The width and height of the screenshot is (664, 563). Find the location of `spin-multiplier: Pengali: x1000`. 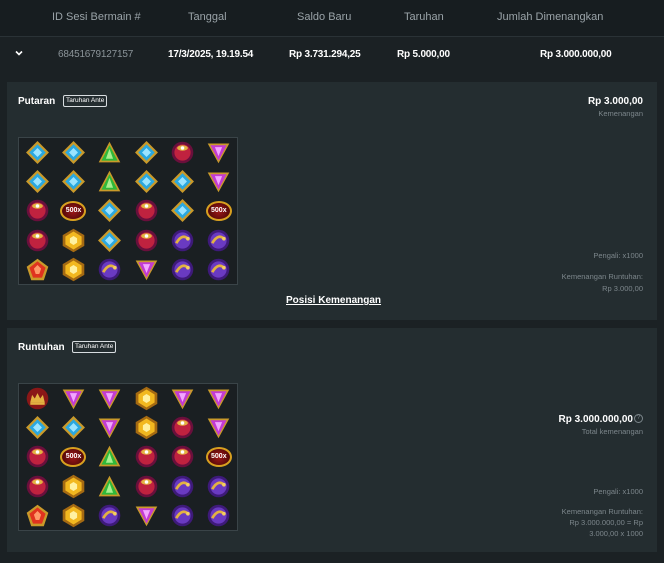

spin-multiplier: Pengali: x1000 is located at coordinates (618, 255).